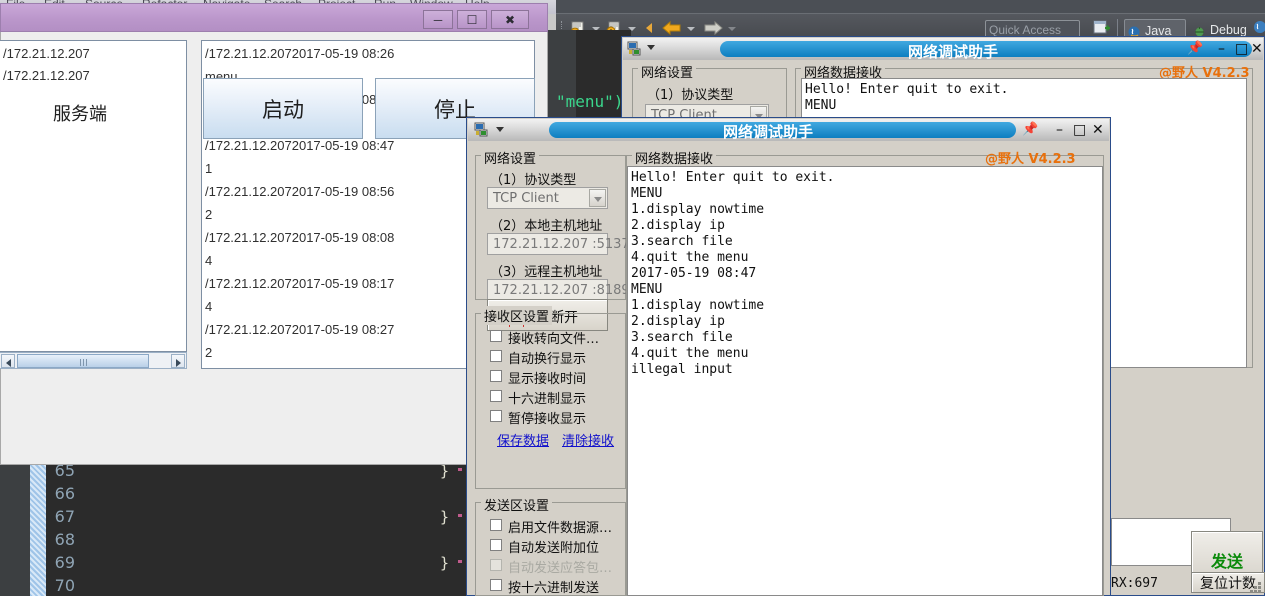 This screenshot has width=1265, height=596. I want to click on maximize-icon: ☐, so click(472, 19).